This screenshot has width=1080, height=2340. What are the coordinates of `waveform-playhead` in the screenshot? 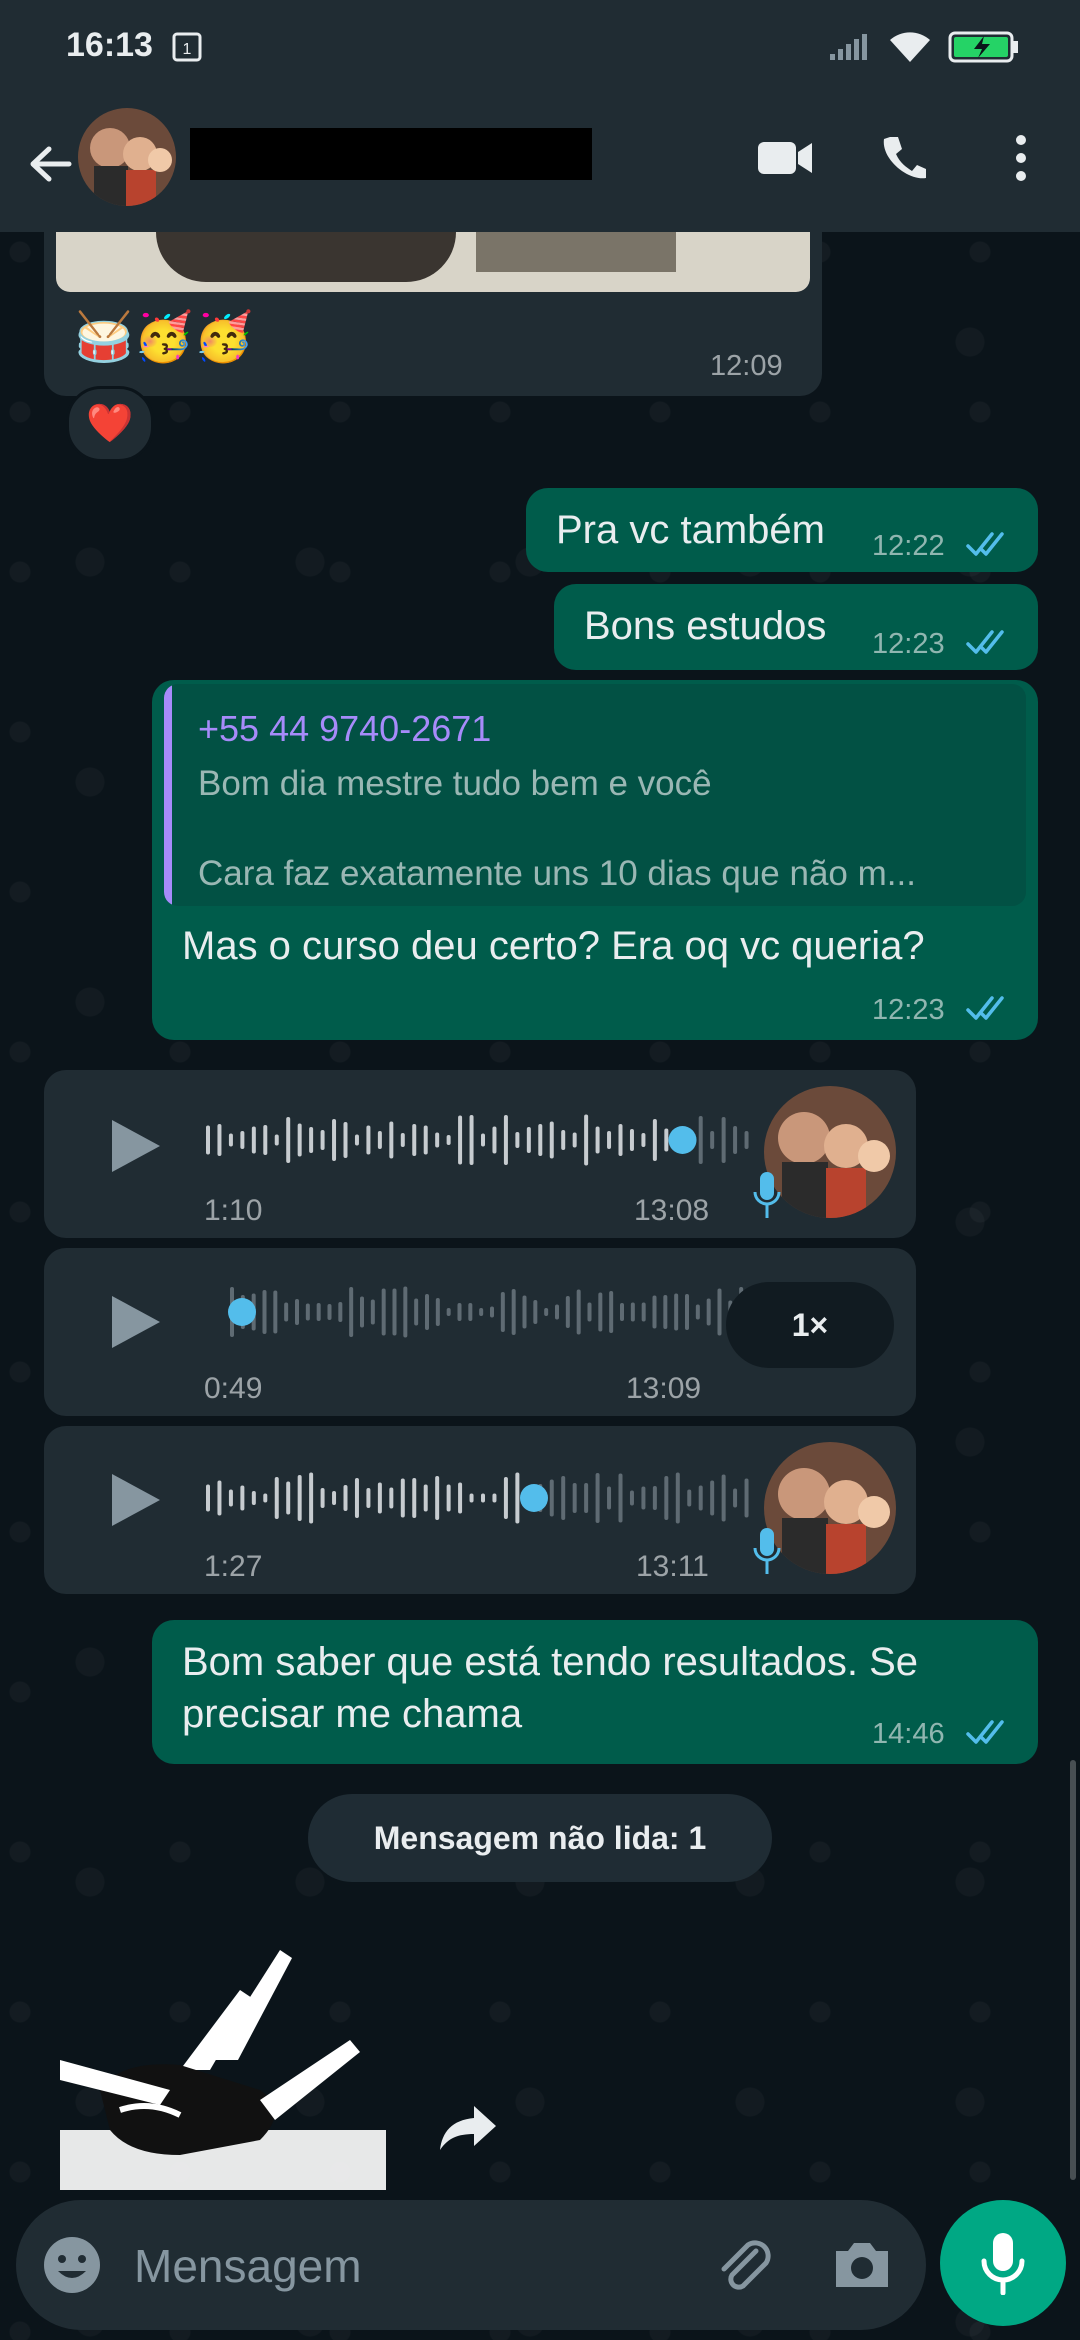 It's located at (682, 1140).